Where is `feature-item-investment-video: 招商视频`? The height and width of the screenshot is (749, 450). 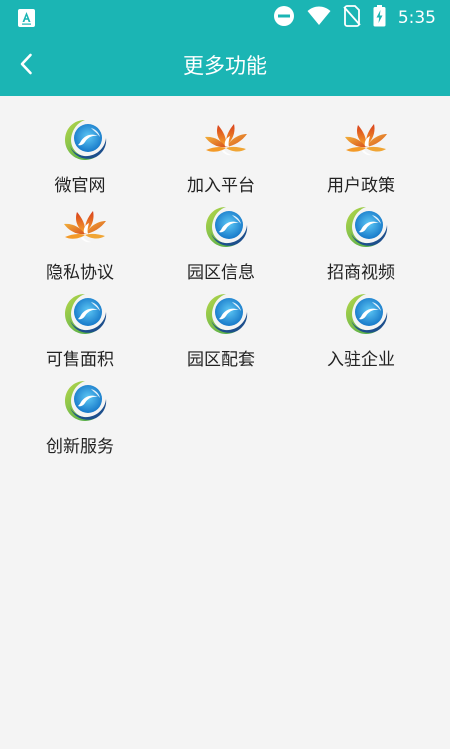 feature-item-investment-video: 招商视频 is located at coordinates (361, 242).